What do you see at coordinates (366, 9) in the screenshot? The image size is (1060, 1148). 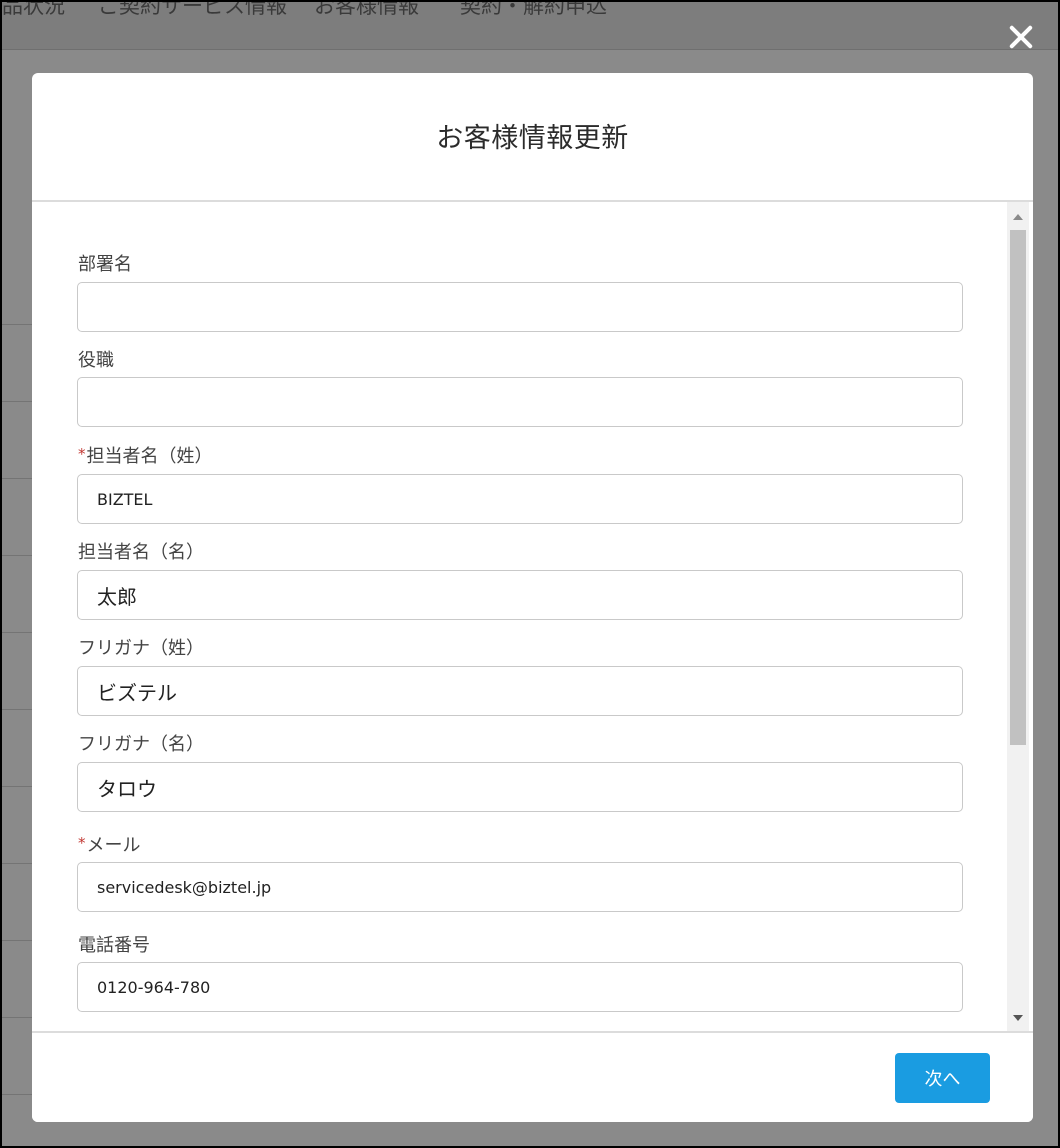 I see `background-nav-item: お客様情報` at bounding box center [366, 9].